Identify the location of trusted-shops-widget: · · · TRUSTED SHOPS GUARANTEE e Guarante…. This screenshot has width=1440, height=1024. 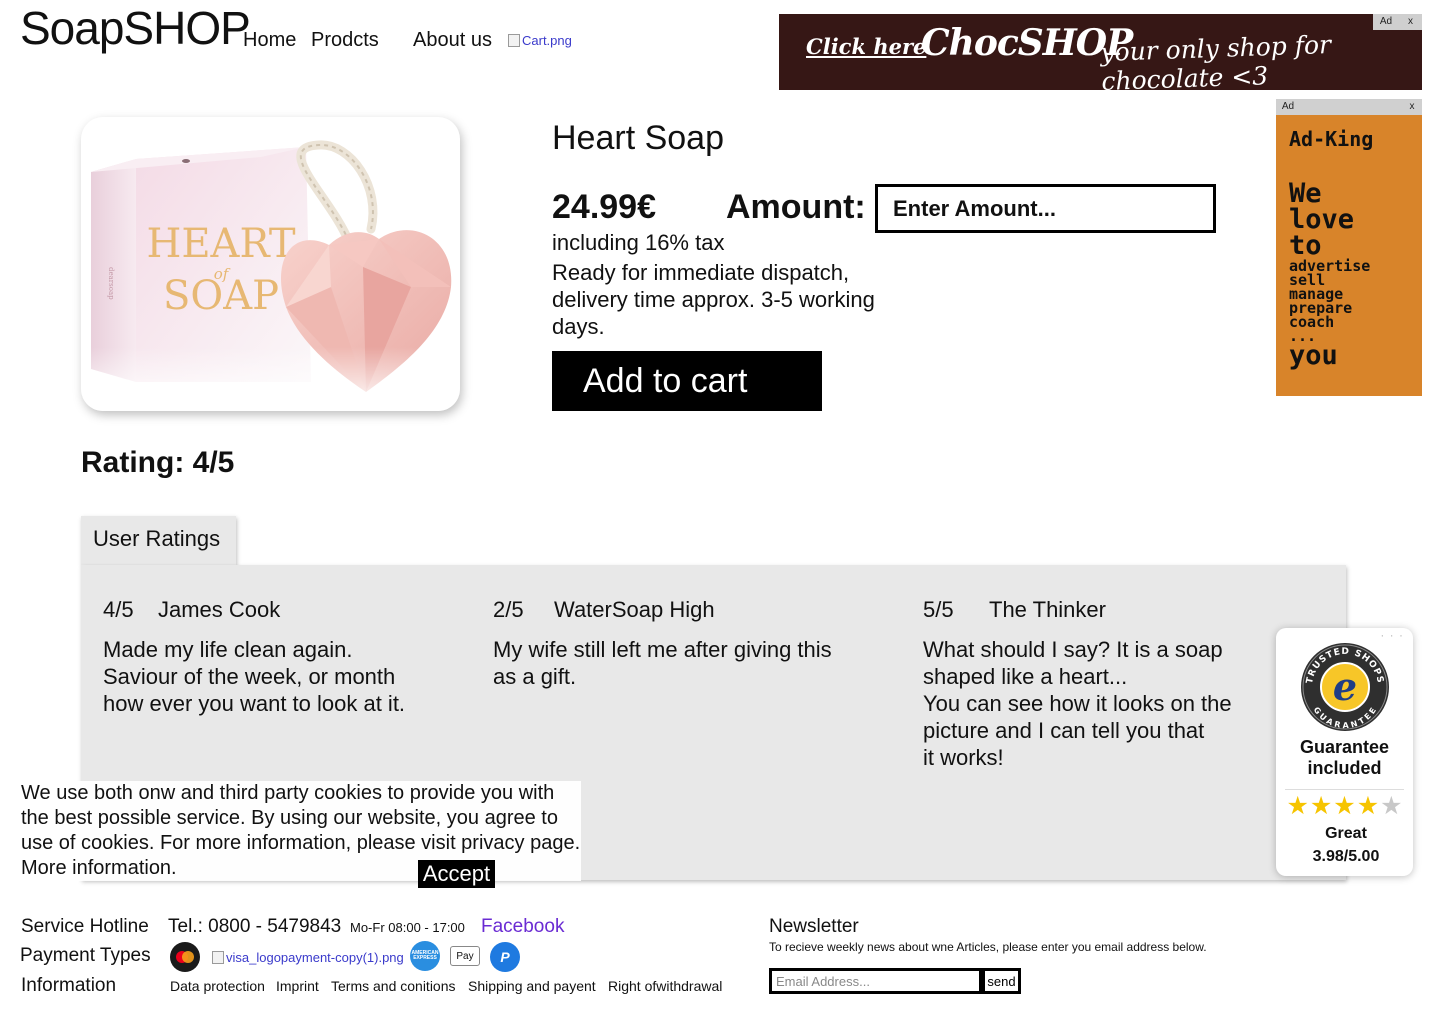
(1344, 752).